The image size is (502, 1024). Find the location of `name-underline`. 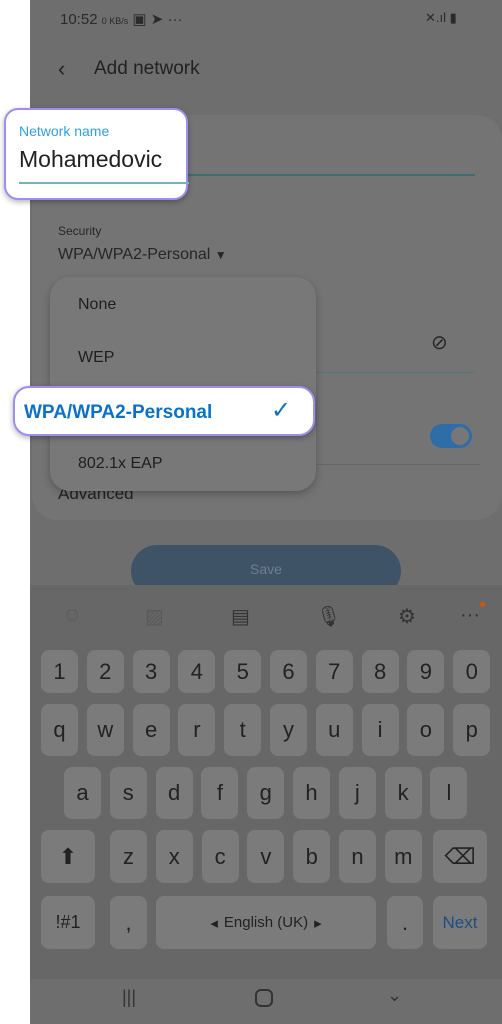

name-underline is located at coordinates (330, 175).